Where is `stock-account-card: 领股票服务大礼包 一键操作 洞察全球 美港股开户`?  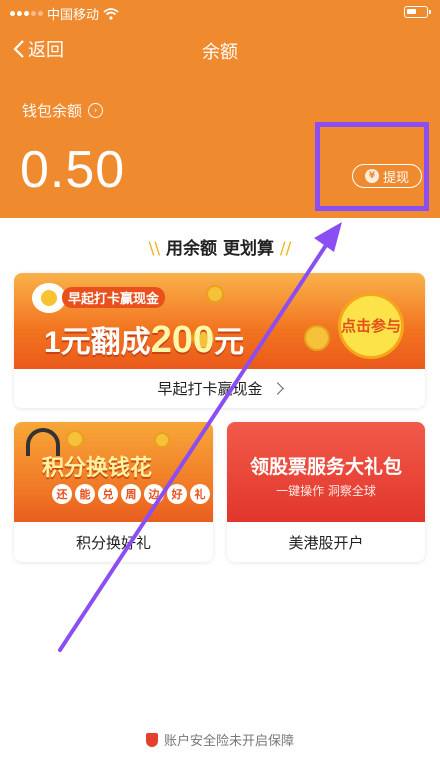 stock-account-card: 领股票服务大礼包 一键操作 洞察全球 美港股开户 is located at coordinates (326, 492).